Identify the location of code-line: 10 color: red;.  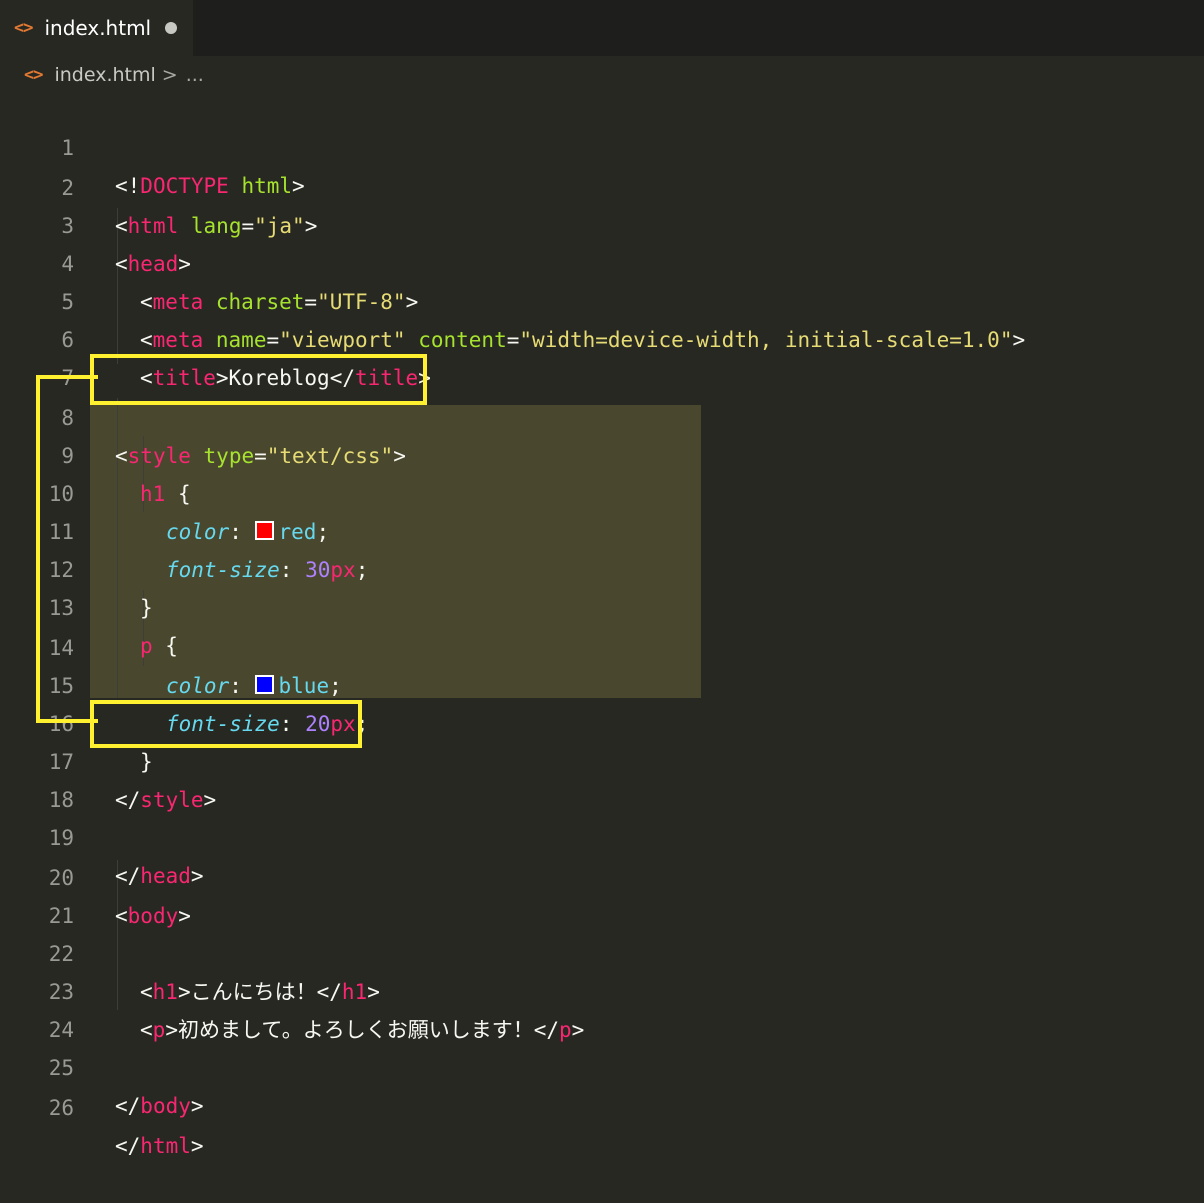
(602, 490).